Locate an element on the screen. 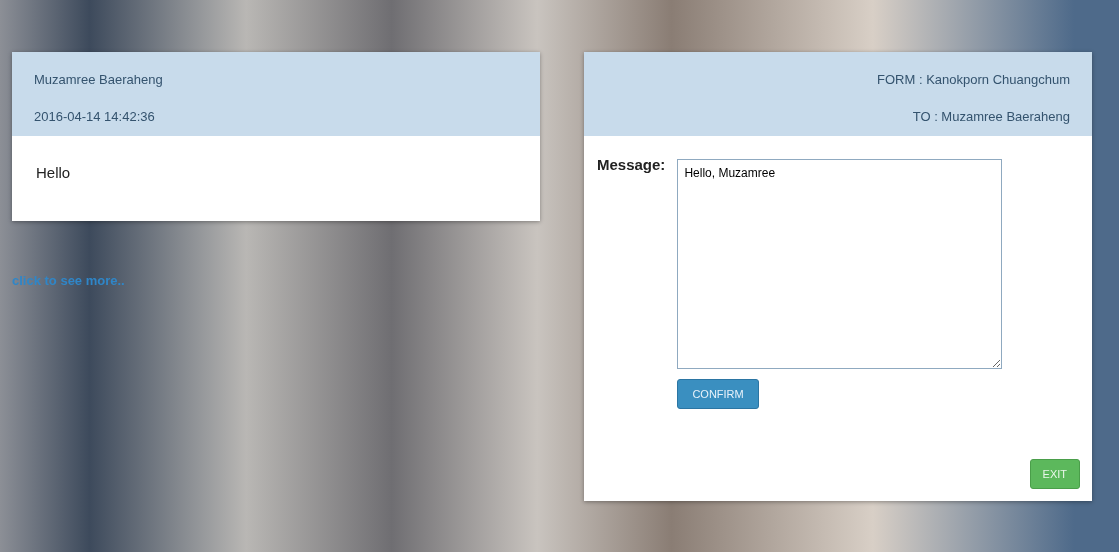 The width and height of the screenshot is (1119, 552). message-label: Message: is located at coordinates (631, 165).